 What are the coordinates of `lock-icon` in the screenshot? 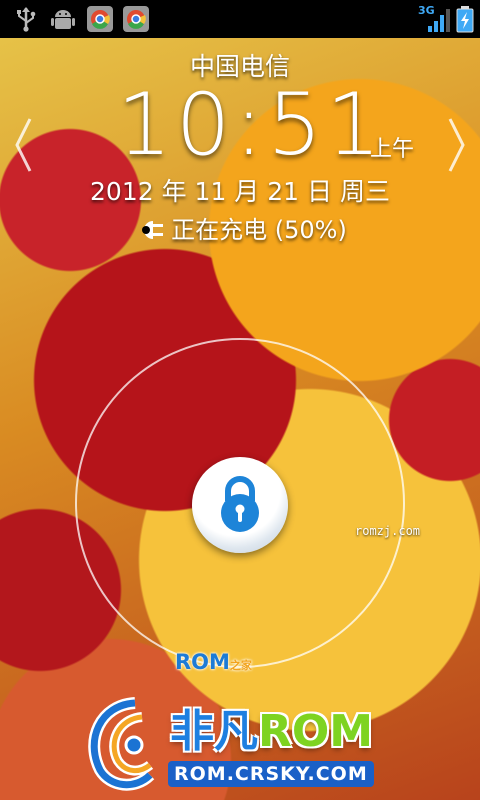 It's located at (240, 504).